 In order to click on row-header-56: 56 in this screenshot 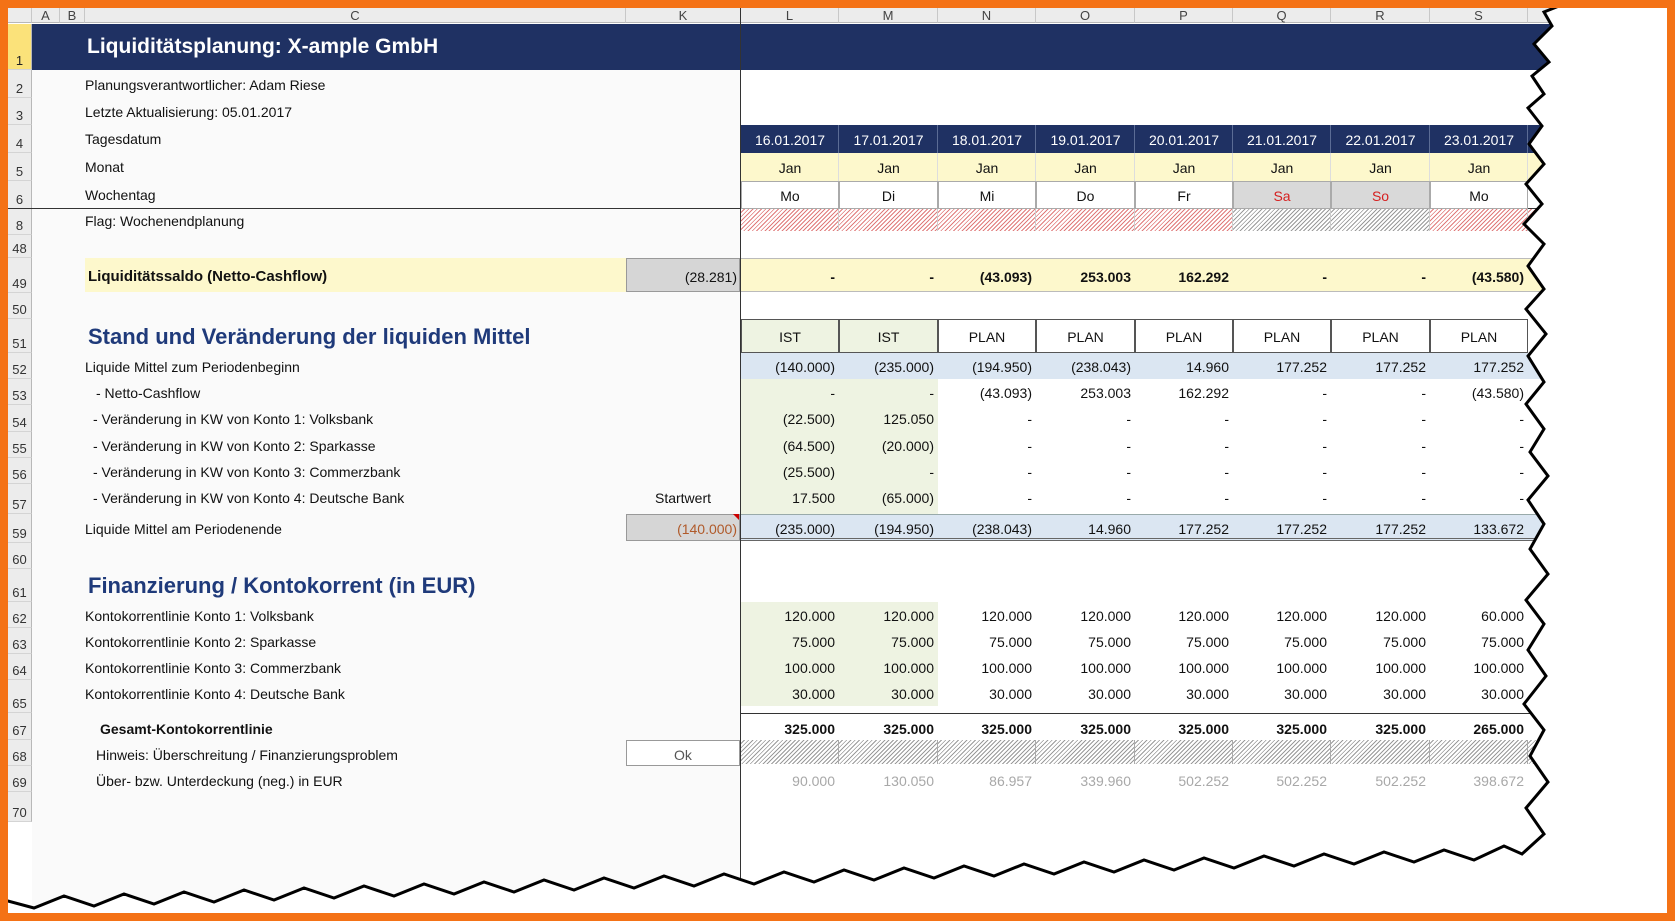, I will do `click(20, 471)`.